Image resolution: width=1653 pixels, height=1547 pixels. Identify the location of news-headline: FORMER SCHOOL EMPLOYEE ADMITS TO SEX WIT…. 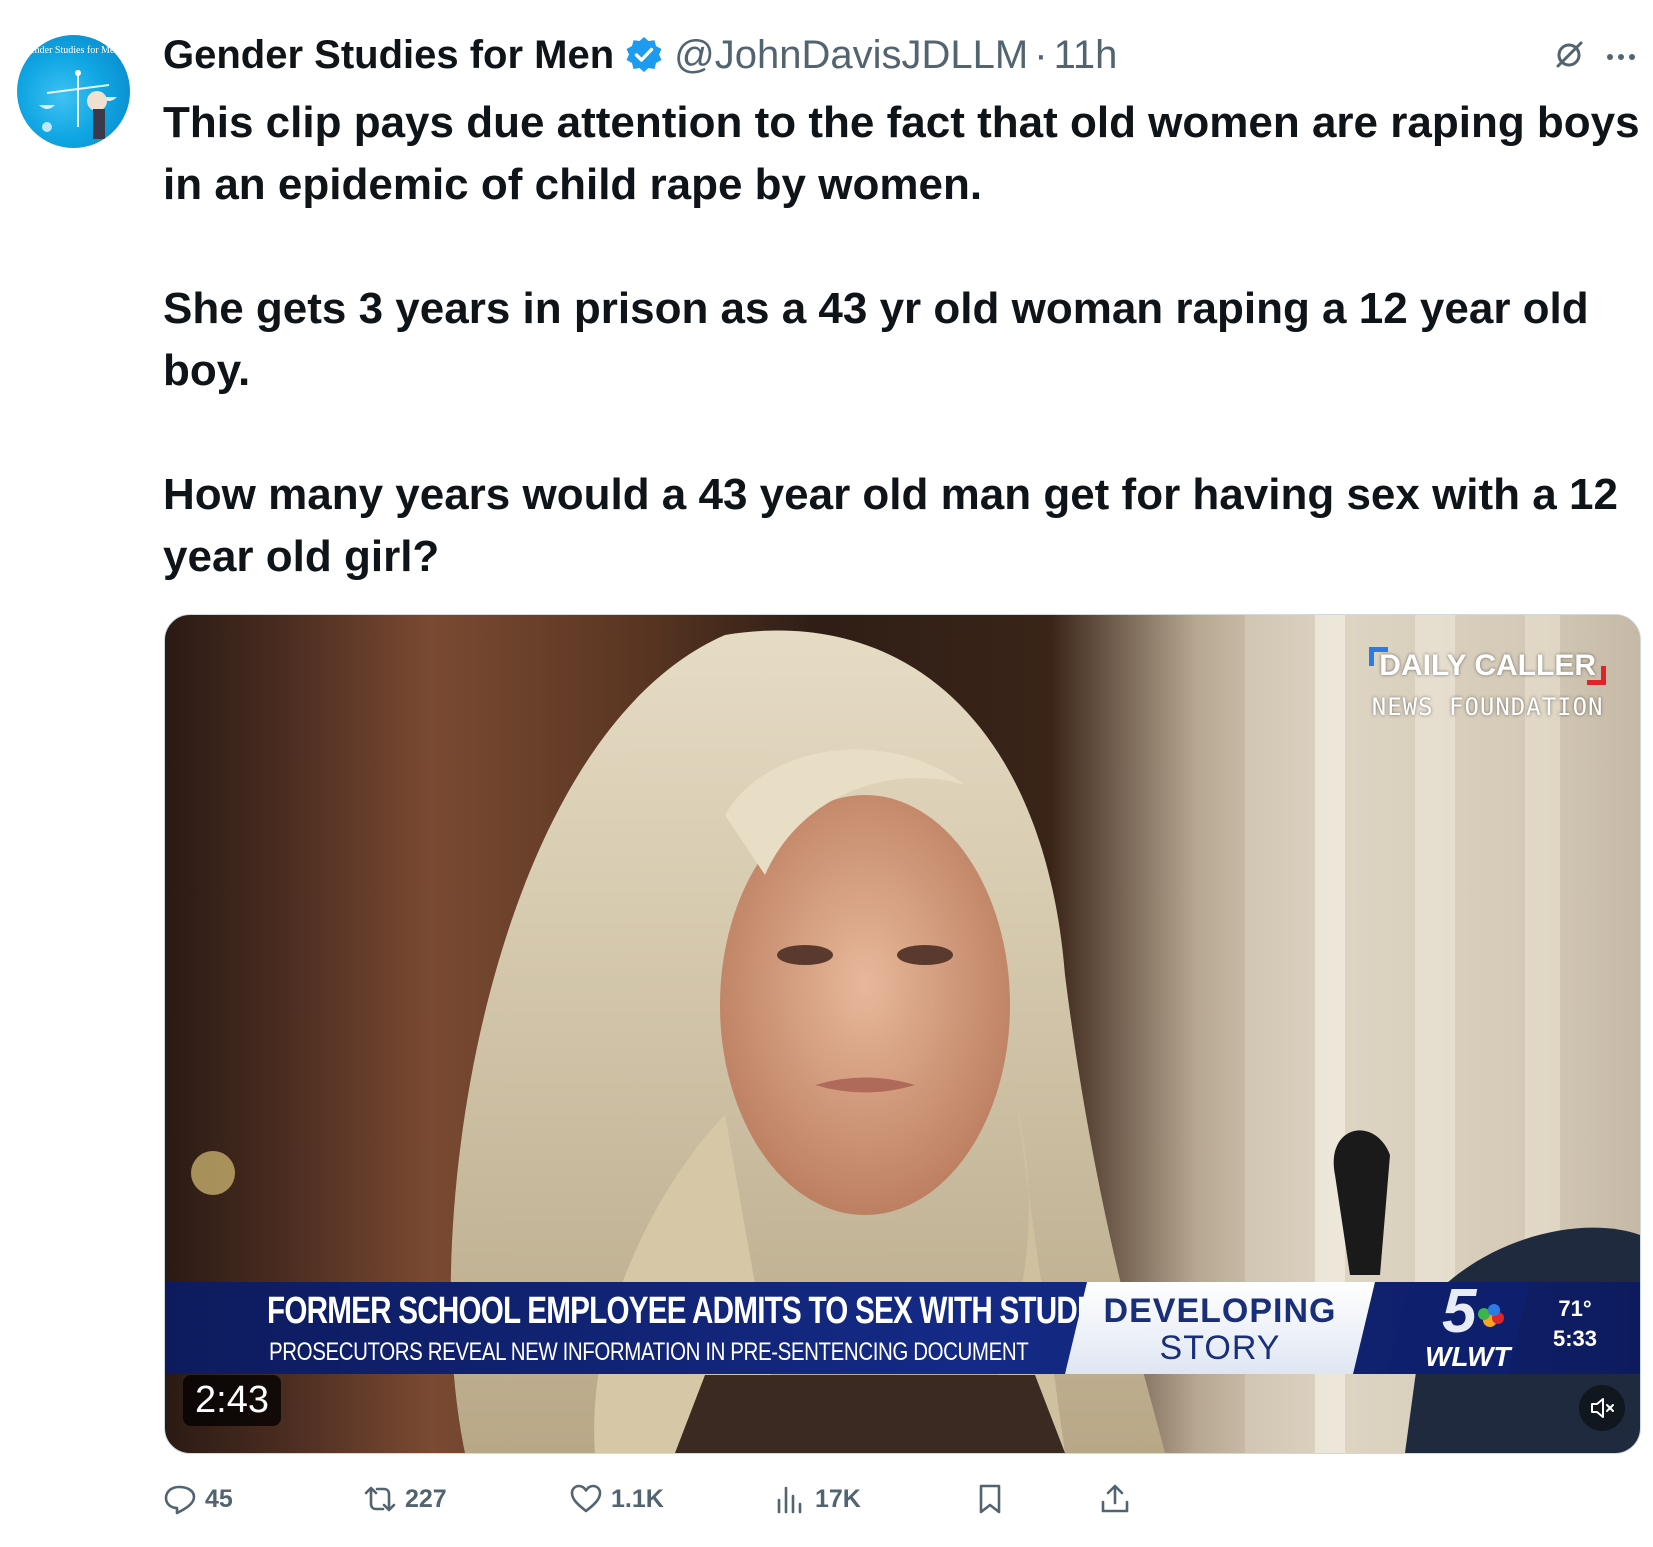
(701, 1311).